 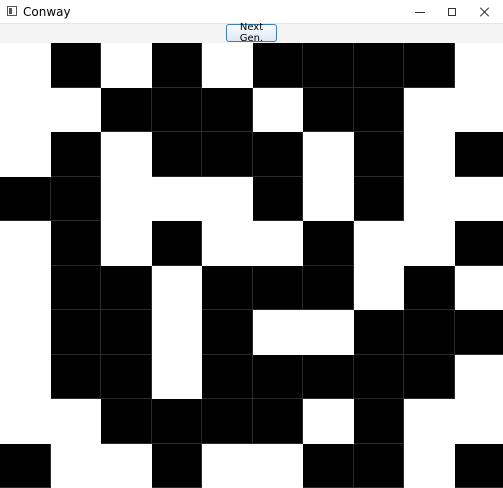 What do you see at coordinates (251, 33) in the screenshot?
I see `next-generation-button: Next Gen.` at bounding box center [251, 33].